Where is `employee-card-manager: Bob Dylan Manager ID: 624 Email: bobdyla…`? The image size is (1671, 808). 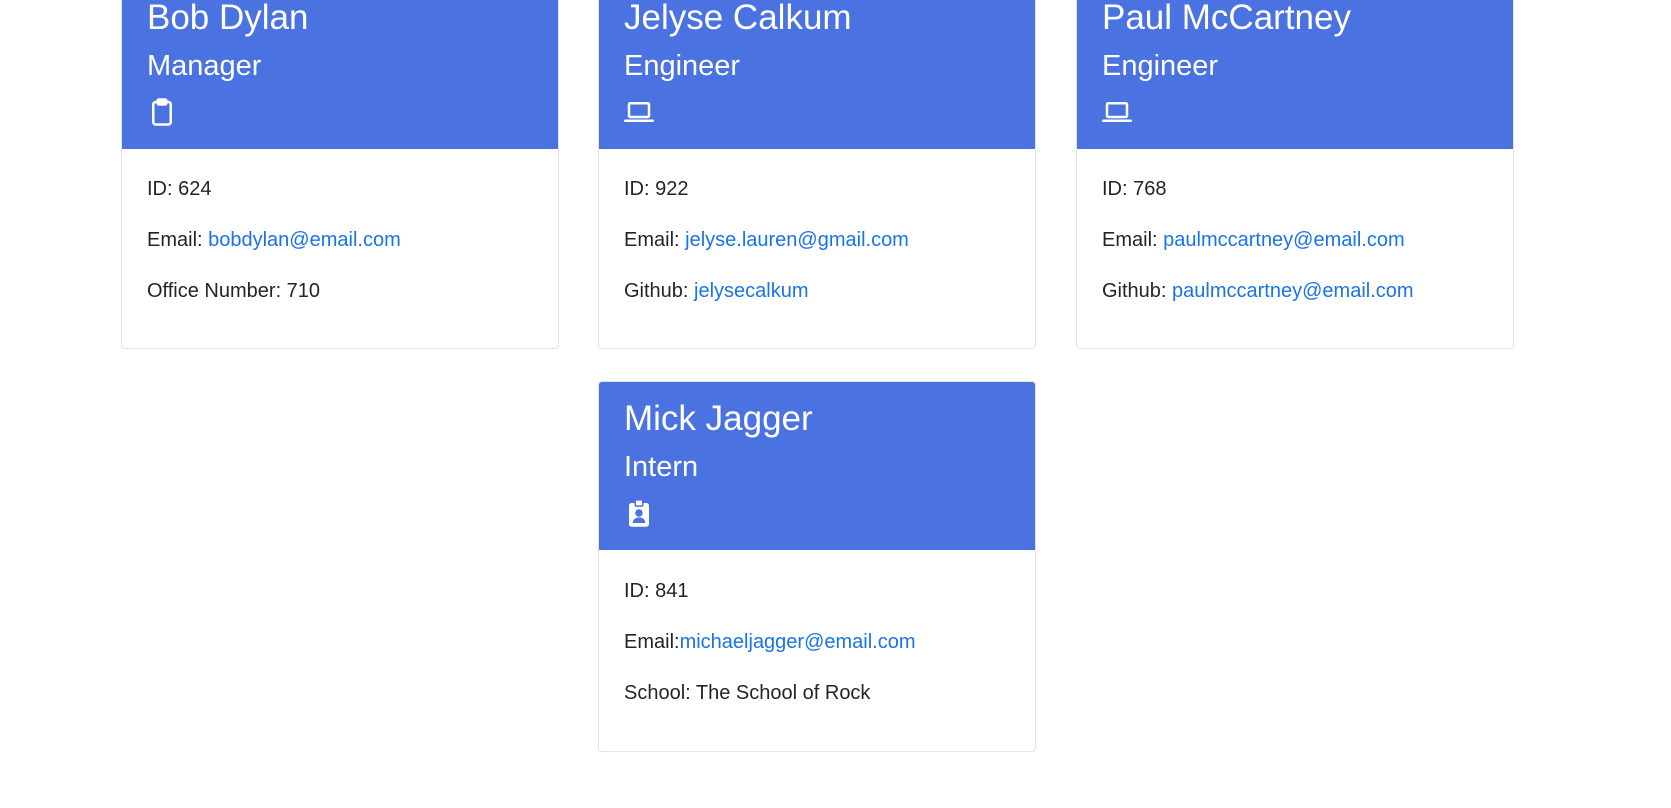 employee-card-manager: Bob Dylan Manager ID: 624 Email: bobdyla… is located at coordinates (340, 174).